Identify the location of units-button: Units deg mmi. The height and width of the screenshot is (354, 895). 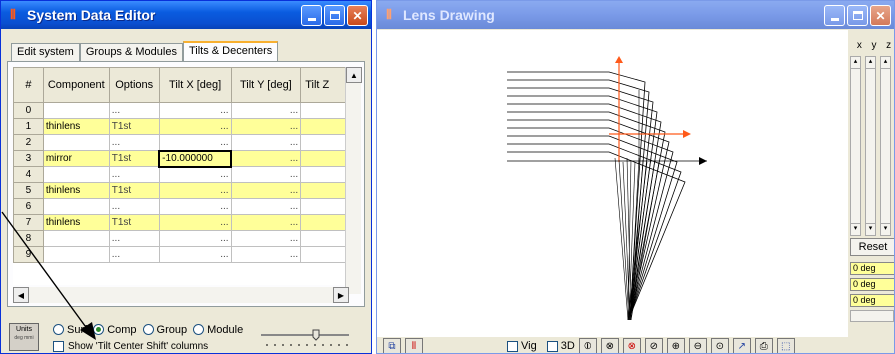
(24, 337).